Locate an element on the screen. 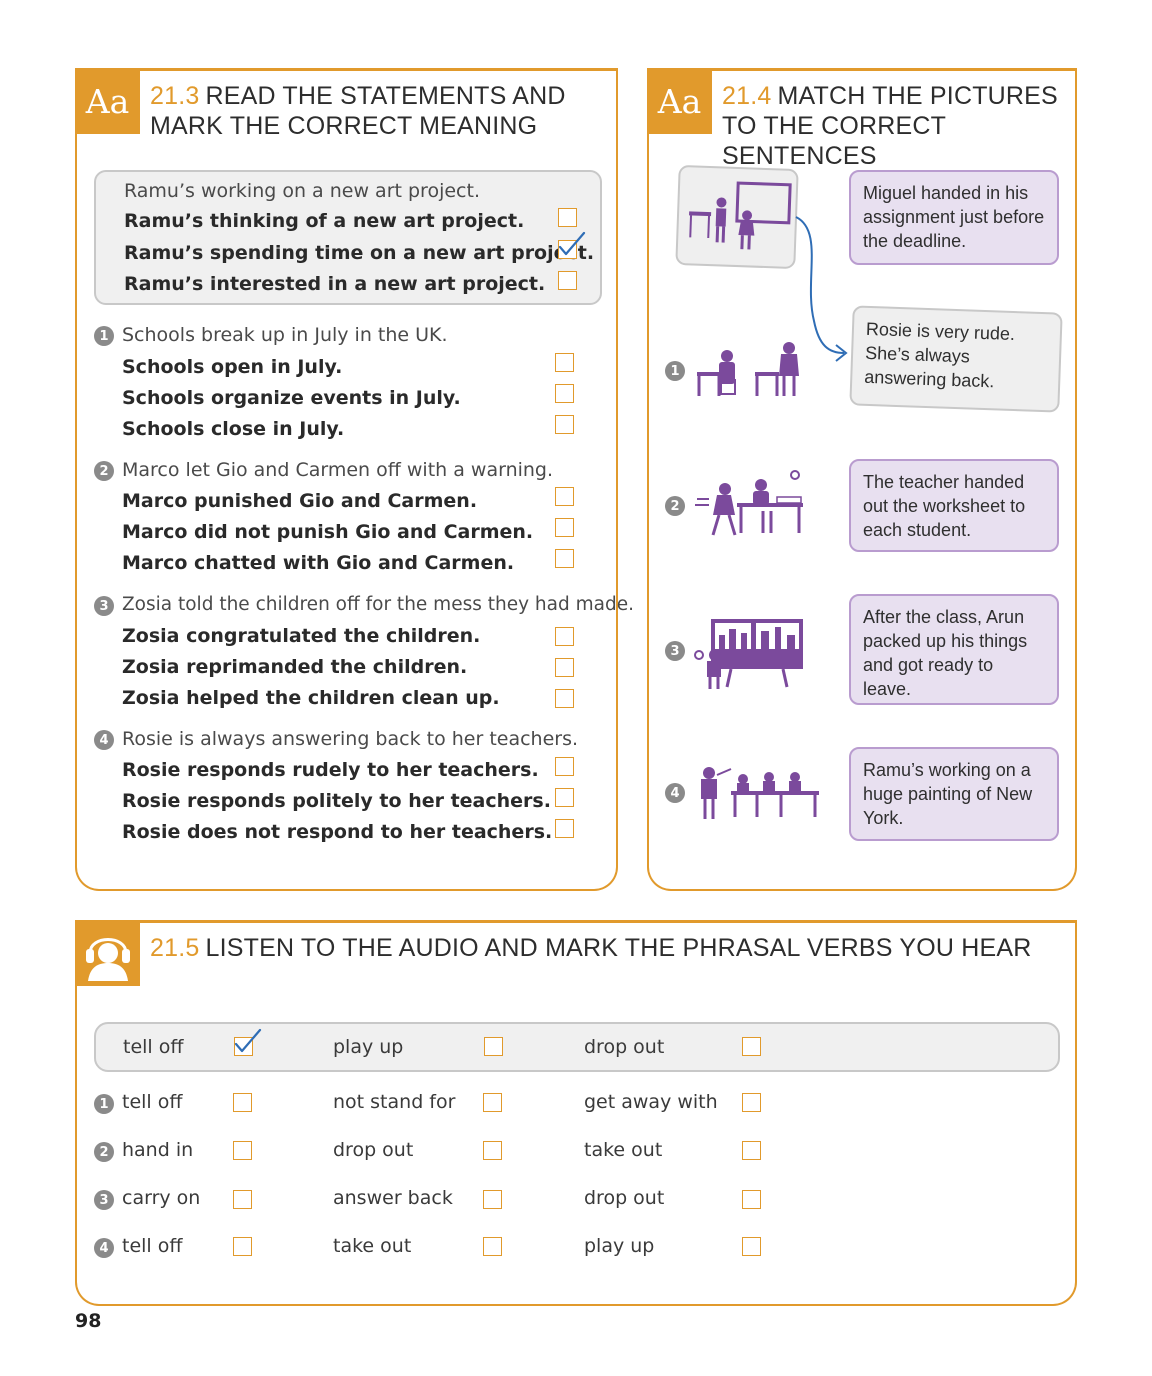 The image size is (1152, 1376). exercise-title-line1: READ THE STATEMENTS AND is located at coordinates (385, 96).